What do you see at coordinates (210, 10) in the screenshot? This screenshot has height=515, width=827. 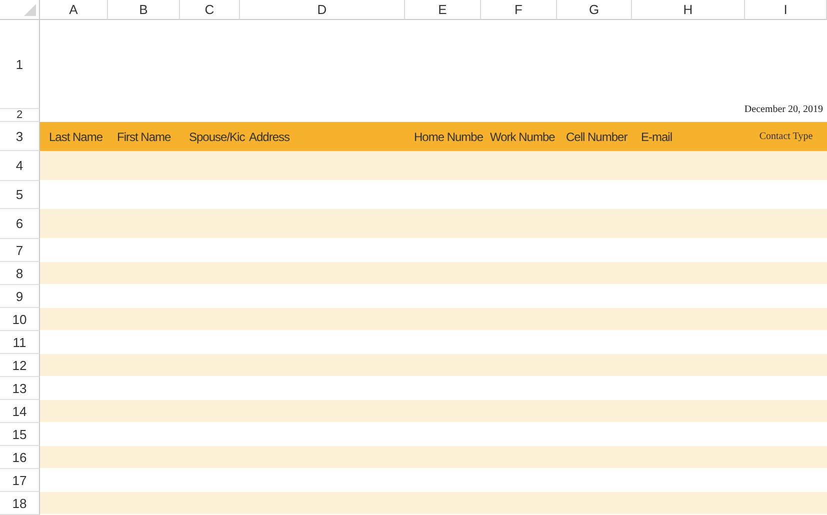 I see `column-header: C` at bounding box center [210, 10].